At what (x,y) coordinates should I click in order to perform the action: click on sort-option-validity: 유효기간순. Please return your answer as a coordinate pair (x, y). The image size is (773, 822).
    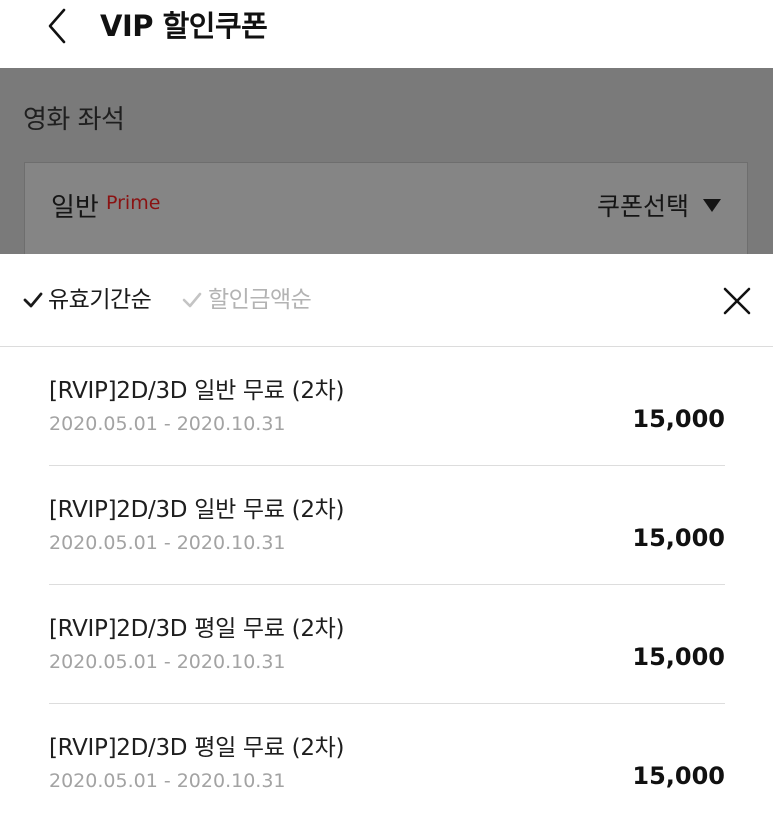
    Looking at the image, I should click on (87, 300).